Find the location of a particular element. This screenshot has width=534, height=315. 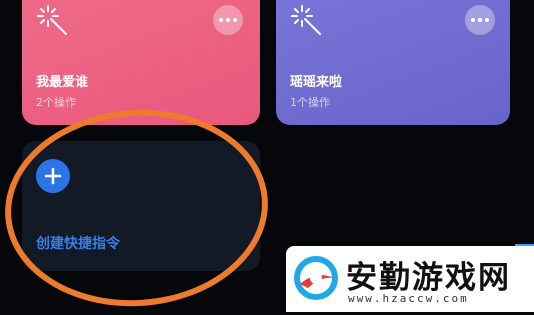

plus-icon is located at coordinates (53, 176).